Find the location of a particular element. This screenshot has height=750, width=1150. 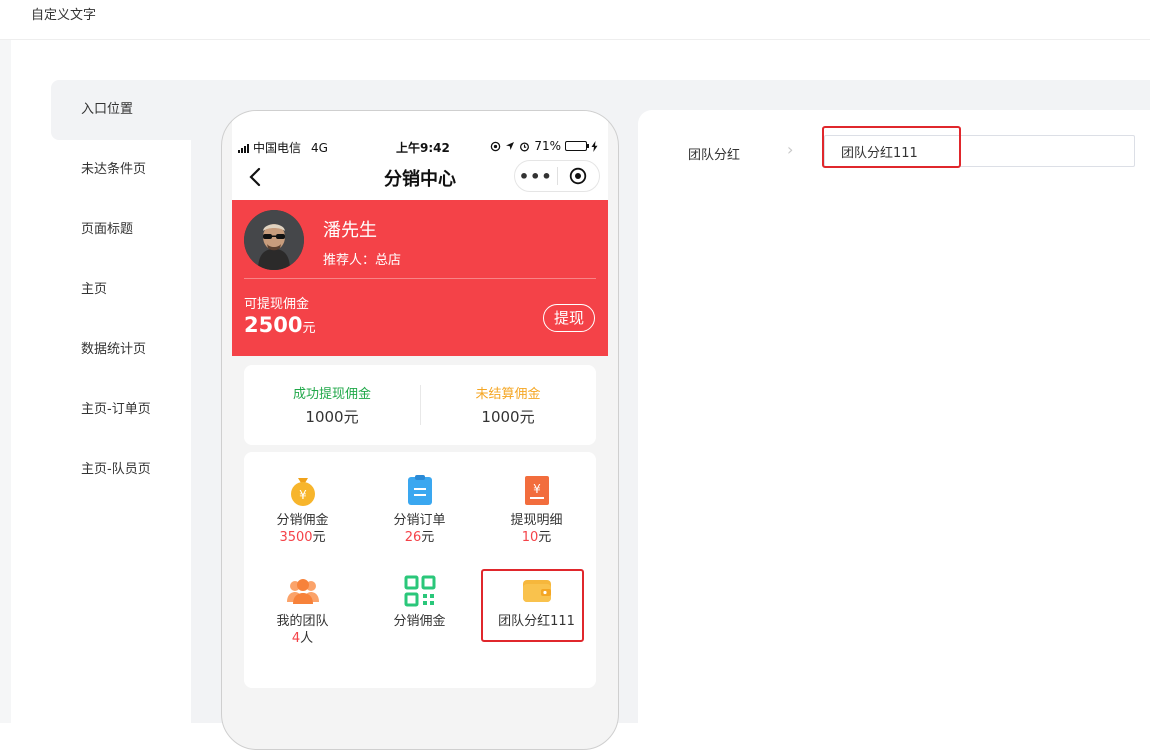

profile-hero: 潘先生 推荐人：总店 可提现佣金 2500元 提现 is located at coordinates (420, 278).